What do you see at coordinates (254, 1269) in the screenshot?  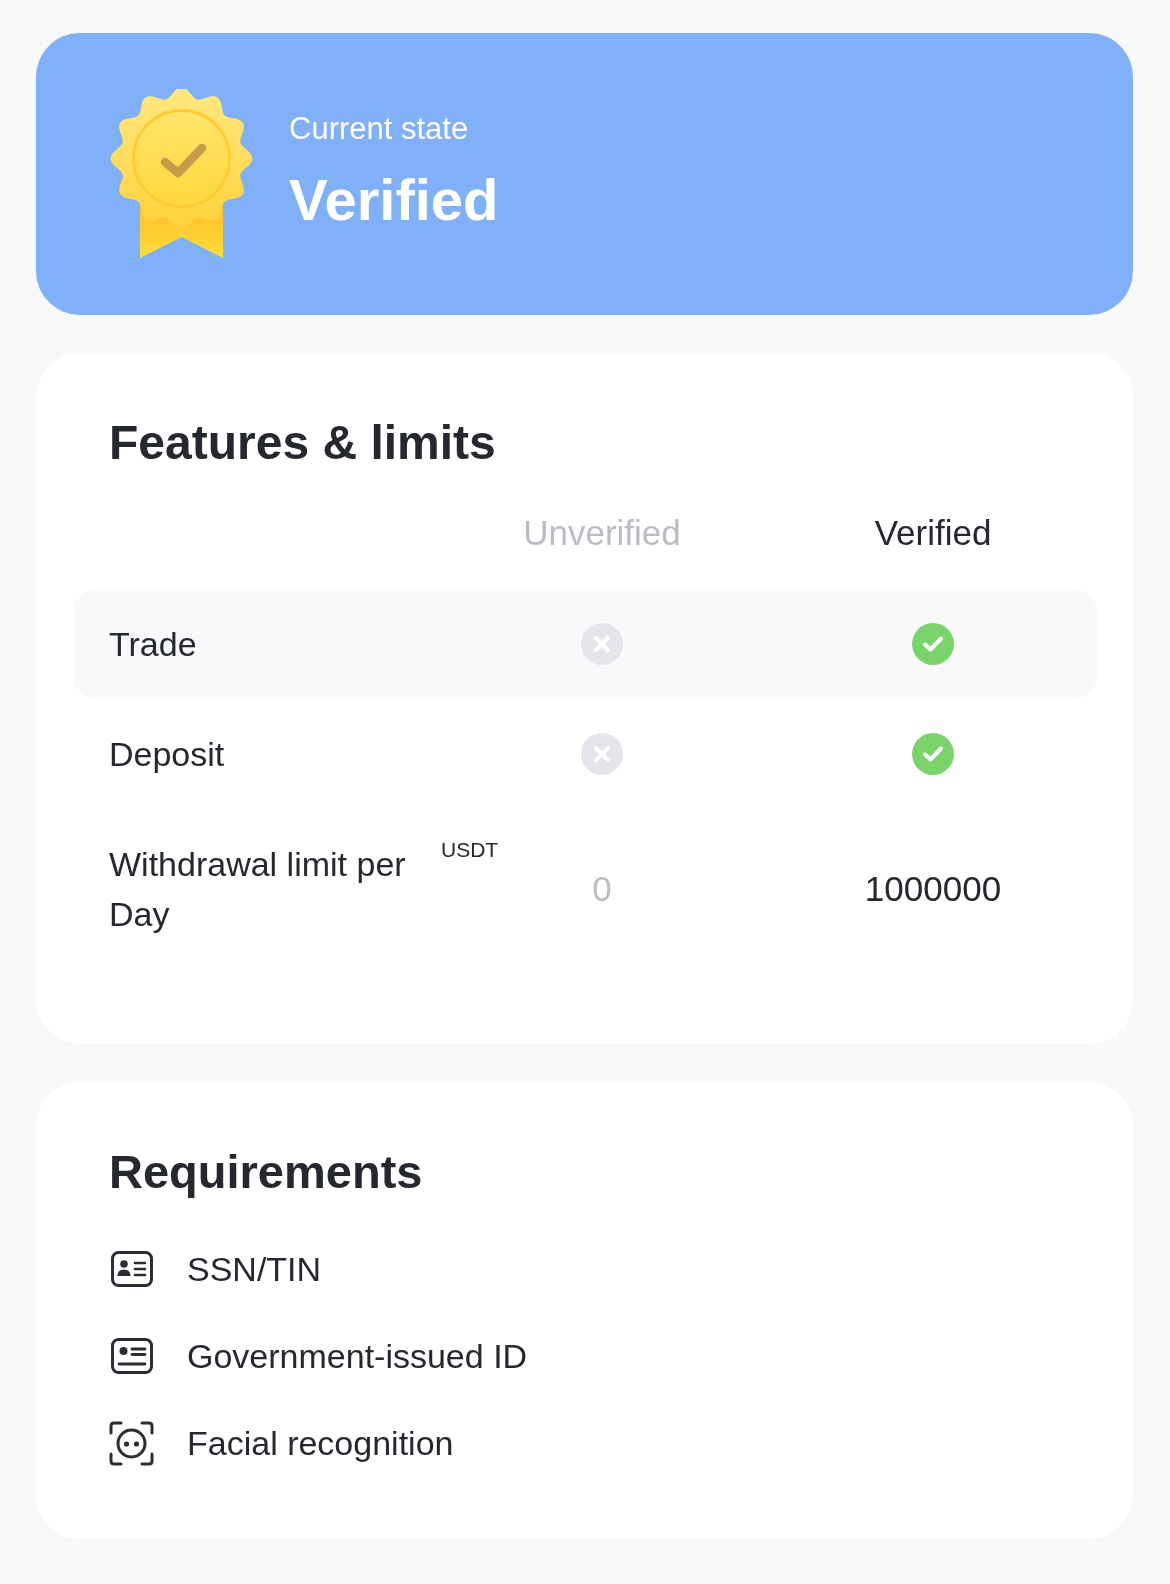 I see `requirement-label: SSN/TIN` at bounding box center [254, 1269].